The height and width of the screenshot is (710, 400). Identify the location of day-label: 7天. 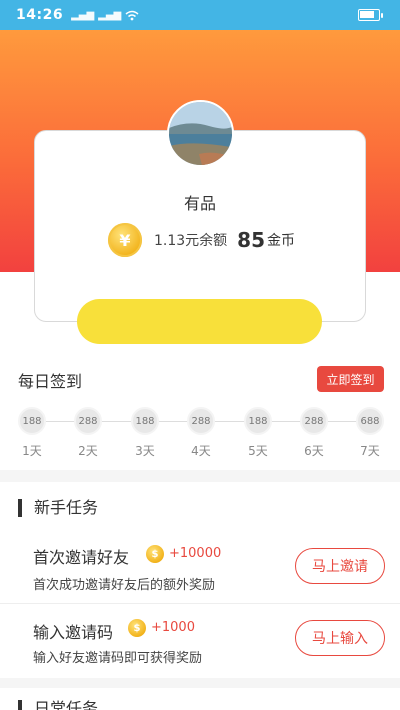
(370, 451).